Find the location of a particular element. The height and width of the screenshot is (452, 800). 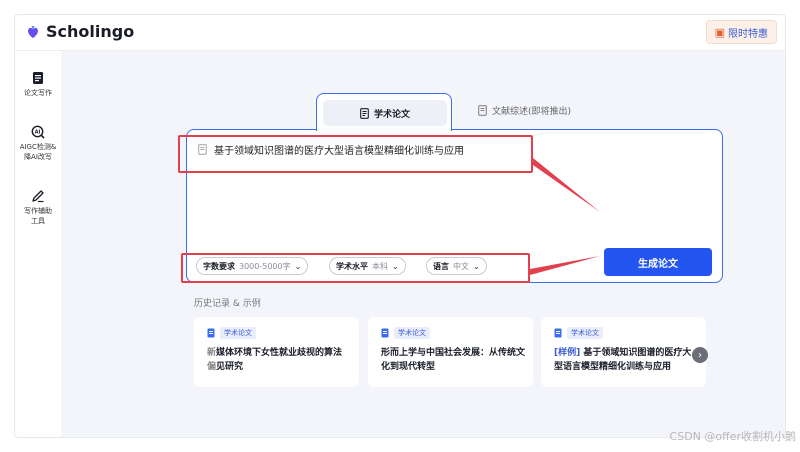

history-card: 学术论文 形而上学与中国社会发展：从传统文化到现代转型 is located at coordinates (450, 352).